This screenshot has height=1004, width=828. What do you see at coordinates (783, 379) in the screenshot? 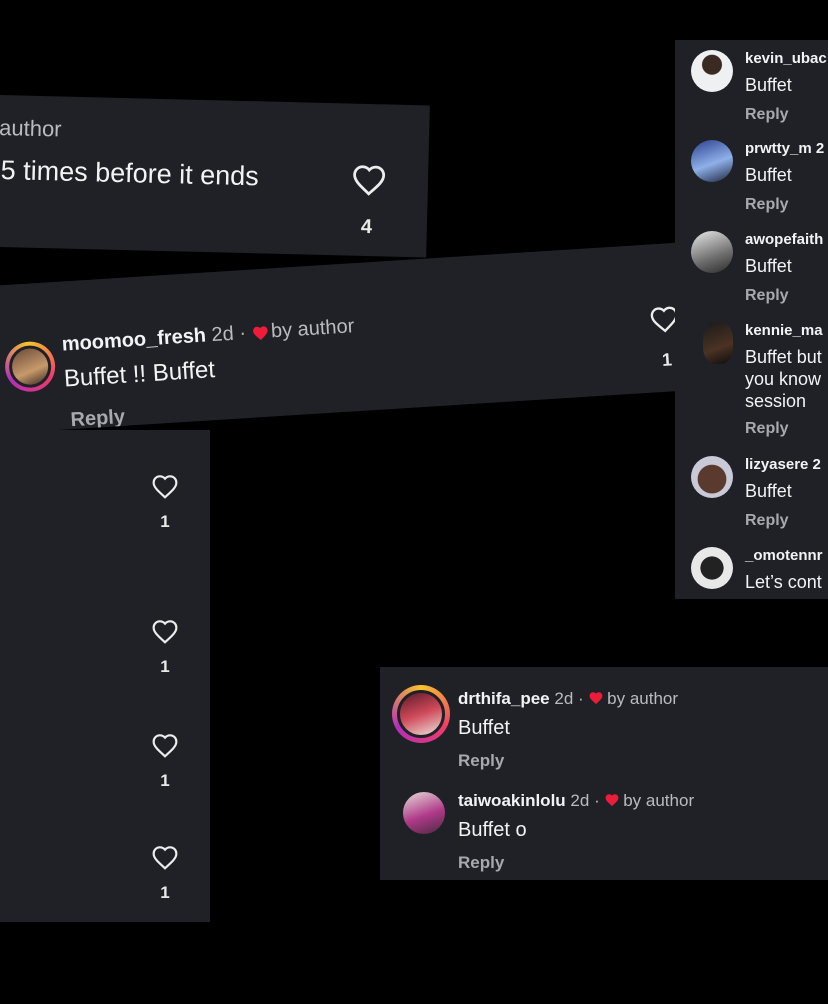
I see `comment-text-line: you know` at bounding box center [783, 379].